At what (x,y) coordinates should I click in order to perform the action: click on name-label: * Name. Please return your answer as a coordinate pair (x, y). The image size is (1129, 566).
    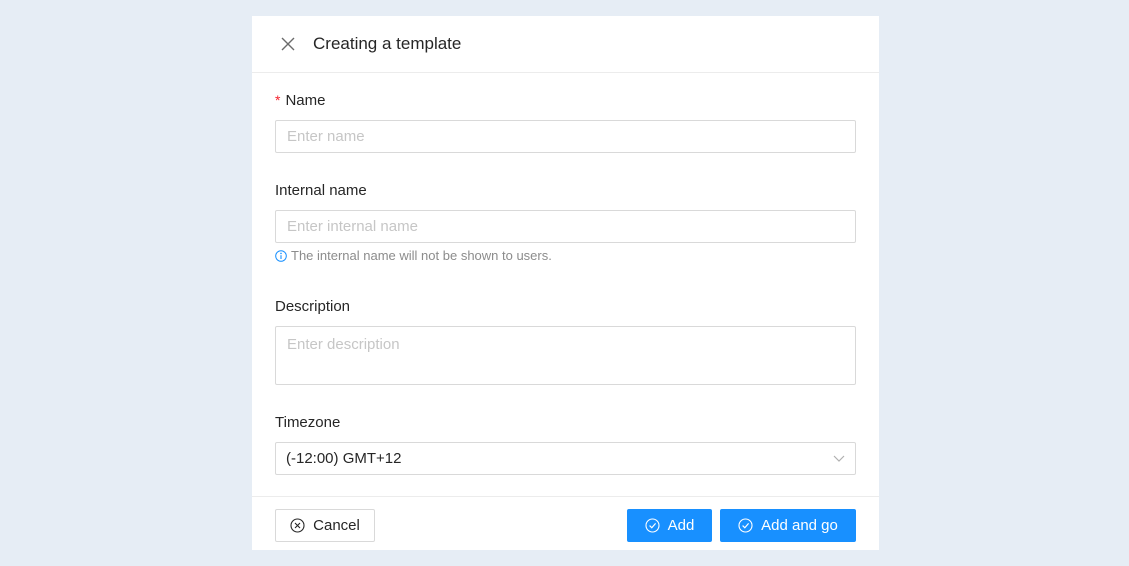
    Looking at the image, I should click on (300, 100).